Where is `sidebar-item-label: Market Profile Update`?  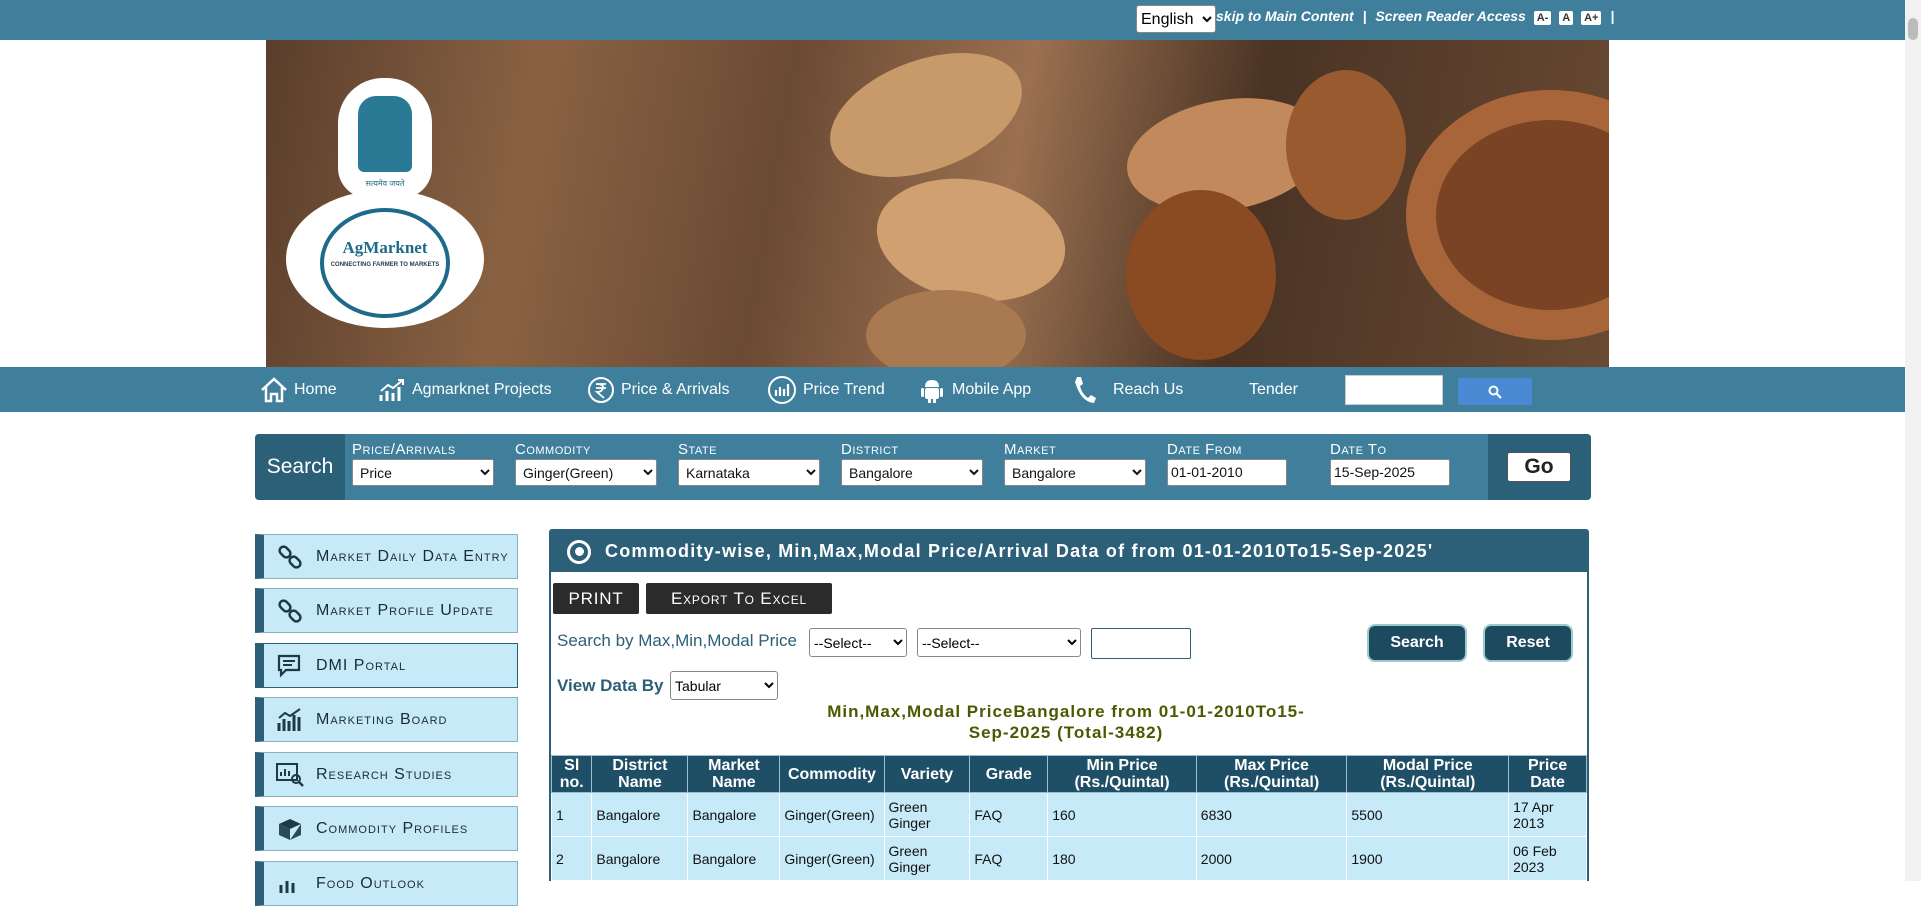
sidebar-item-label: Market Profile Update is located at coordinates (405, 610).